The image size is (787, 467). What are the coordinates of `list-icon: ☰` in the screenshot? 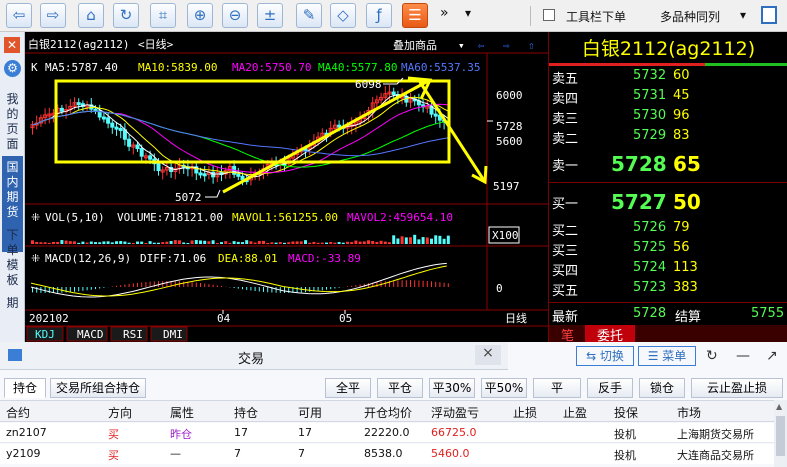 It's located at (415, 15).